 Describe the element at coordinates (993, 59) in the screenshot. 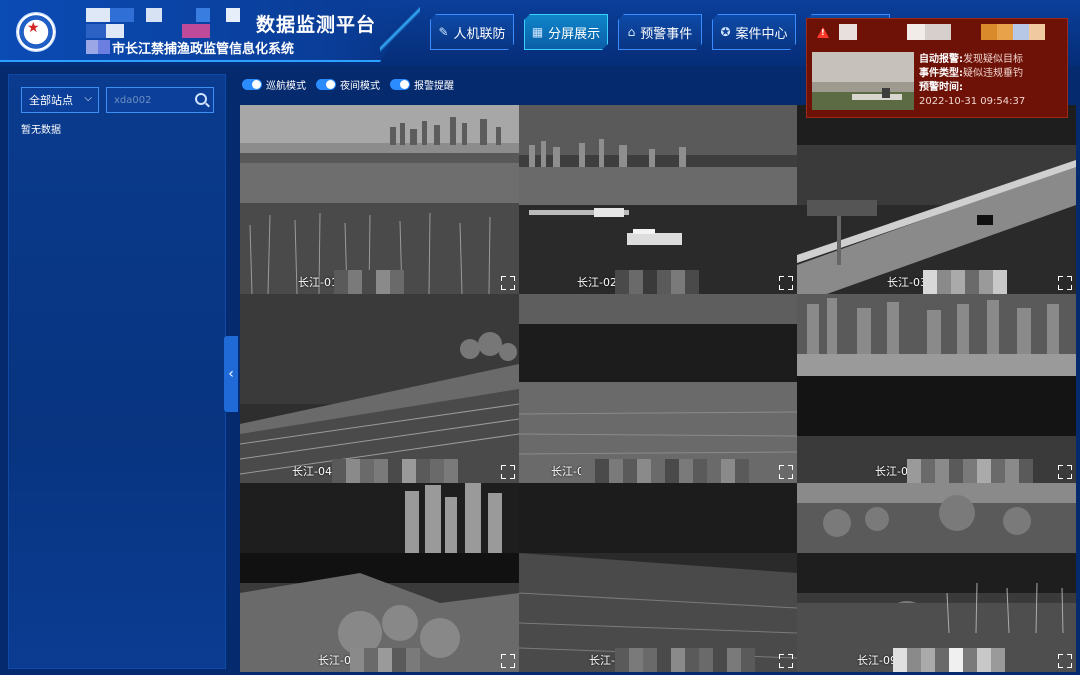

I see `alarm-type-value: 发现疑似目标` at that location.